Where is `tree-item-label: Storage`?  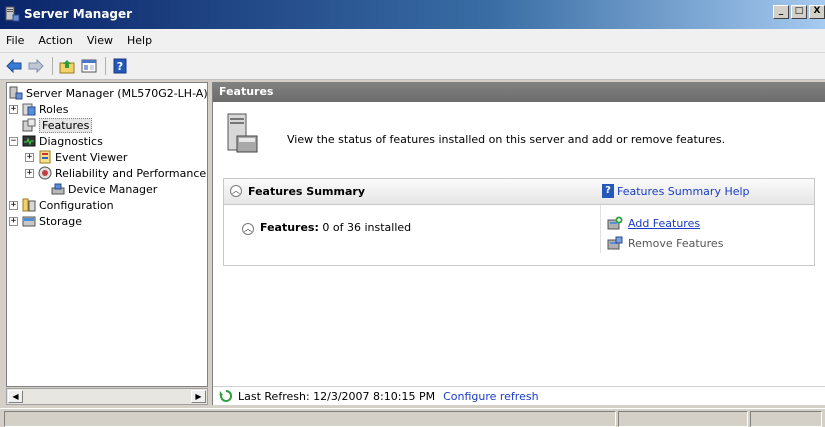 tree-item-label: Storage is located at coordinates (61, 221).